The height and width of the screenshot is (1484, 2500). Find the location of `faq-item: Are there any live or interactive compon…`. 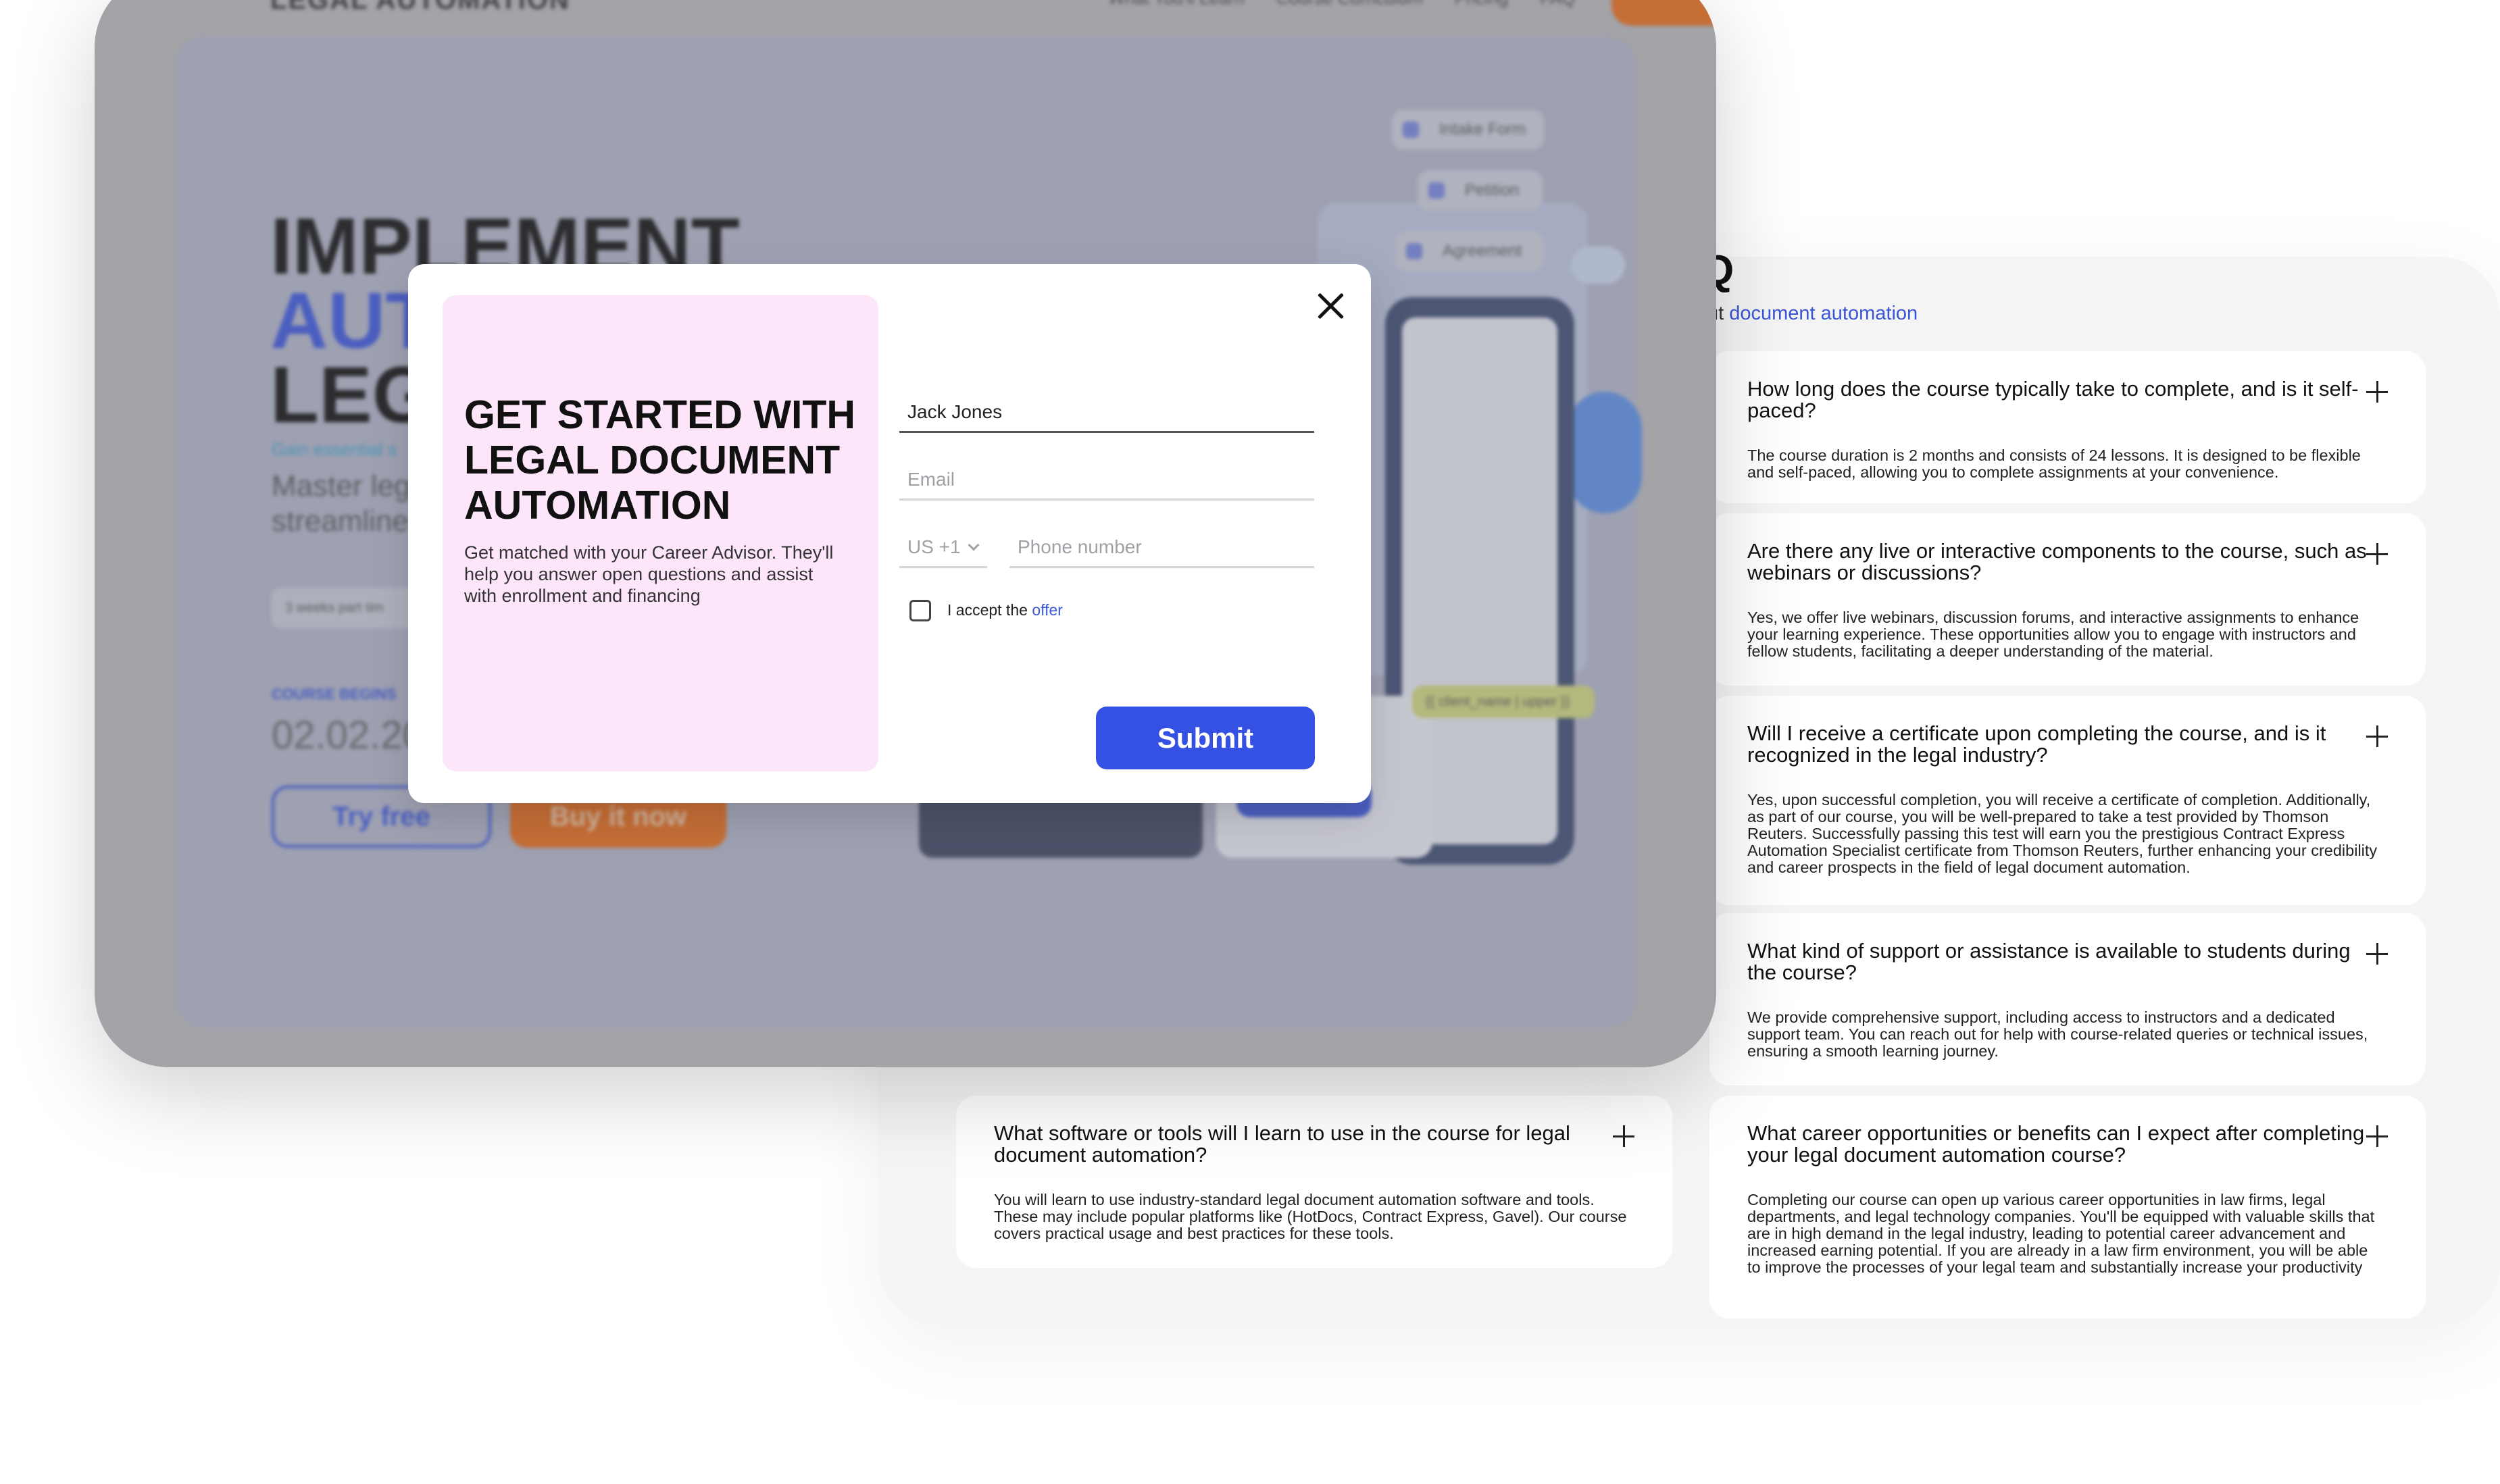

faq-item: Are there any live or interactive compon… is located at coordinates (2067, 599).